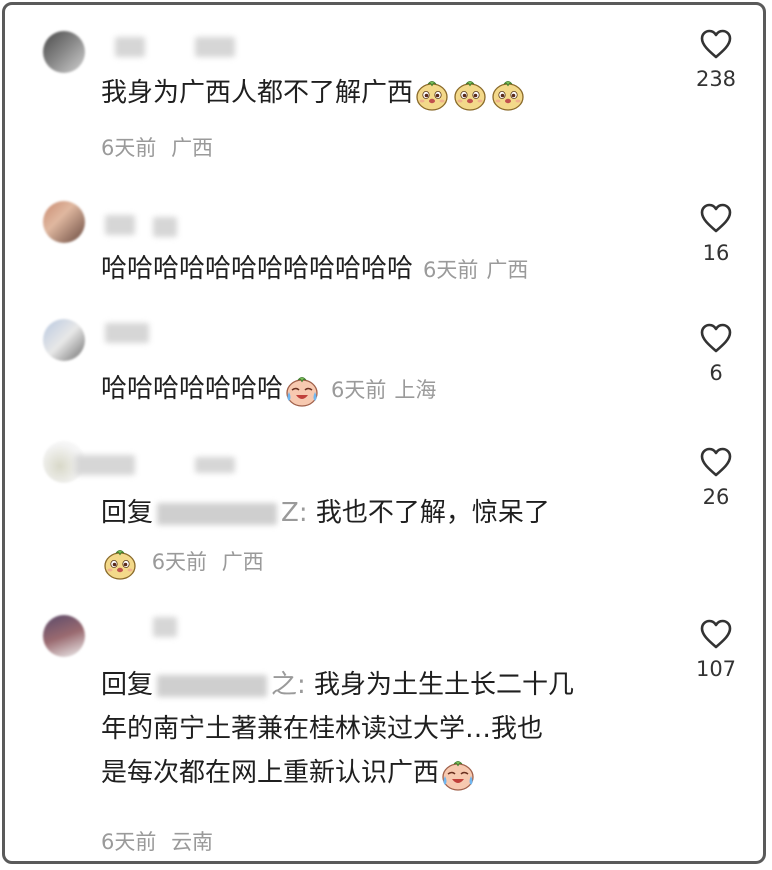  What do you see at coordinates (444, 685) in the screenshot?
I see `comment-body-line-1: 我身为土生土长二十几` at bounding box center [444, 685].